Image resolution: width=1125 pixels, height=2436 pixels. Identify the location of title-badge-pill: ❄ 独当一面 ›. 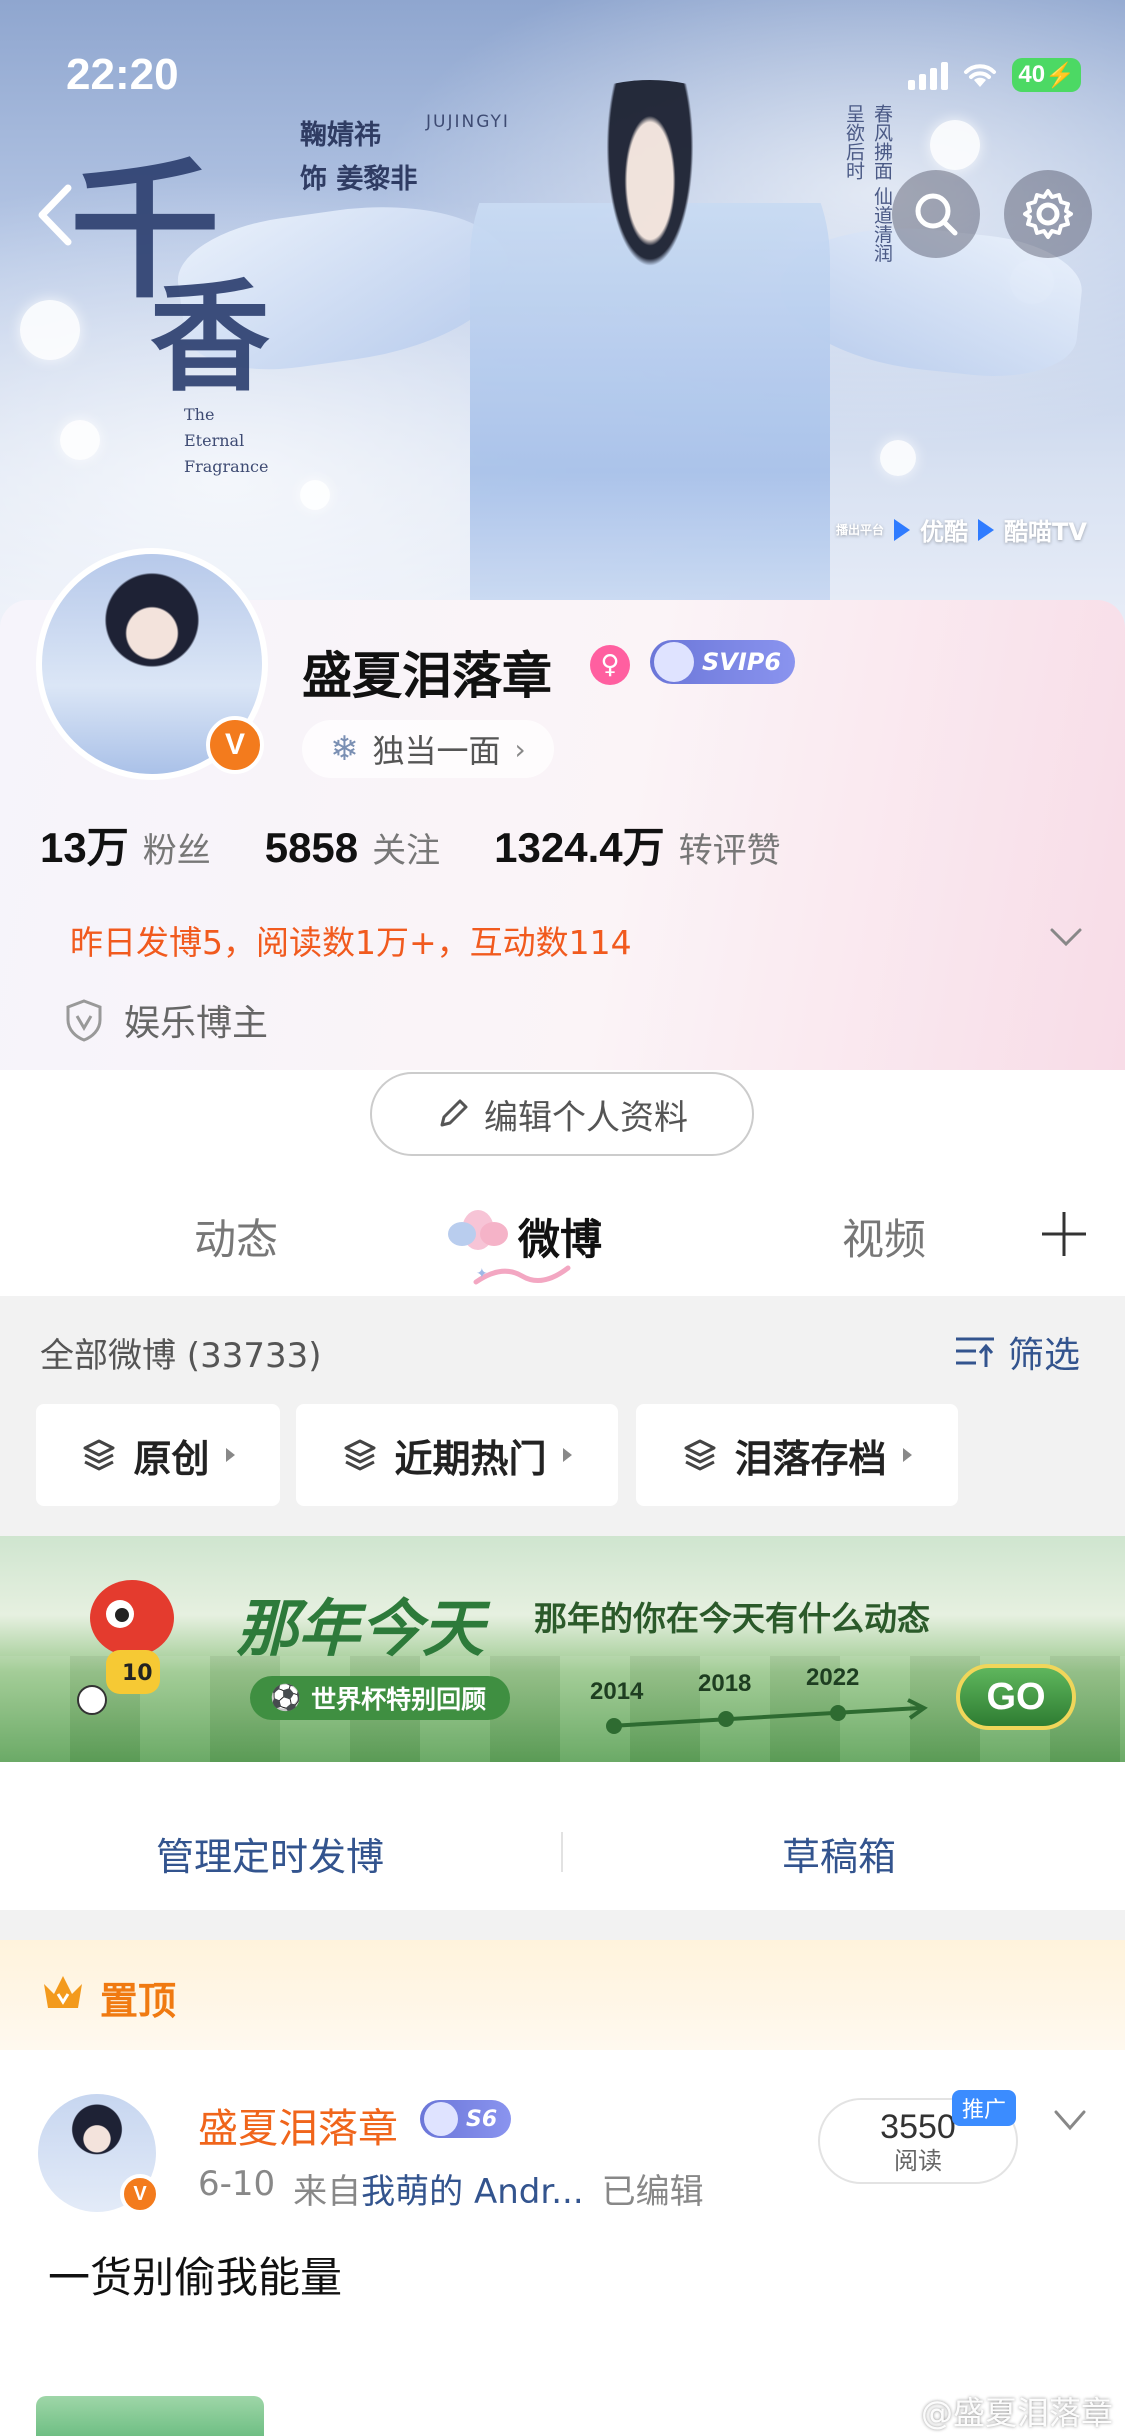
(428, 749).